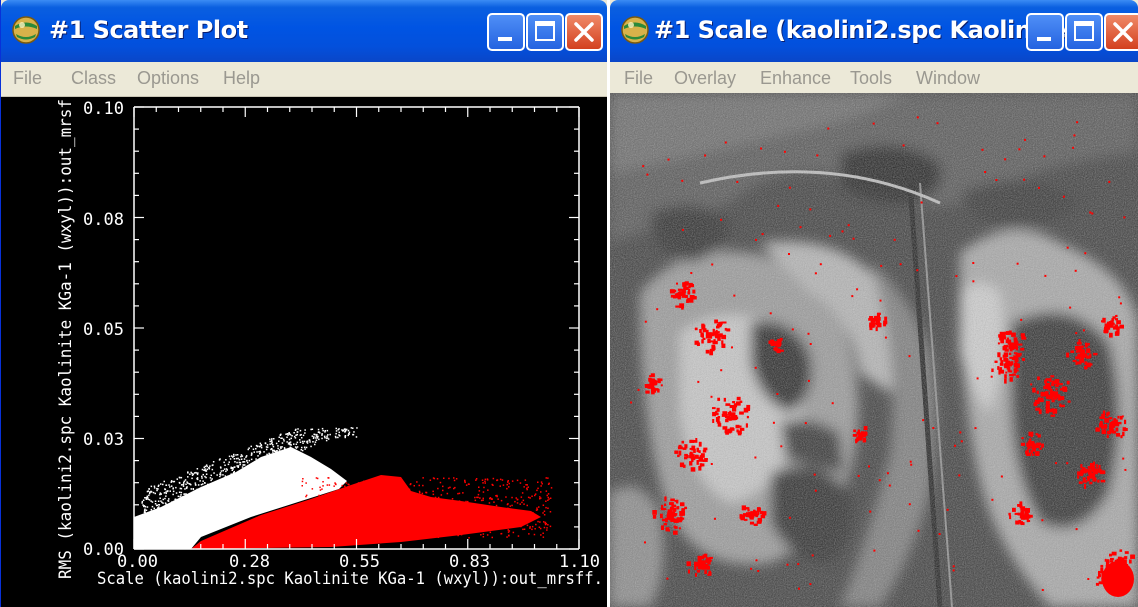  I want to click on menu-class: Class, so click(93, 78).